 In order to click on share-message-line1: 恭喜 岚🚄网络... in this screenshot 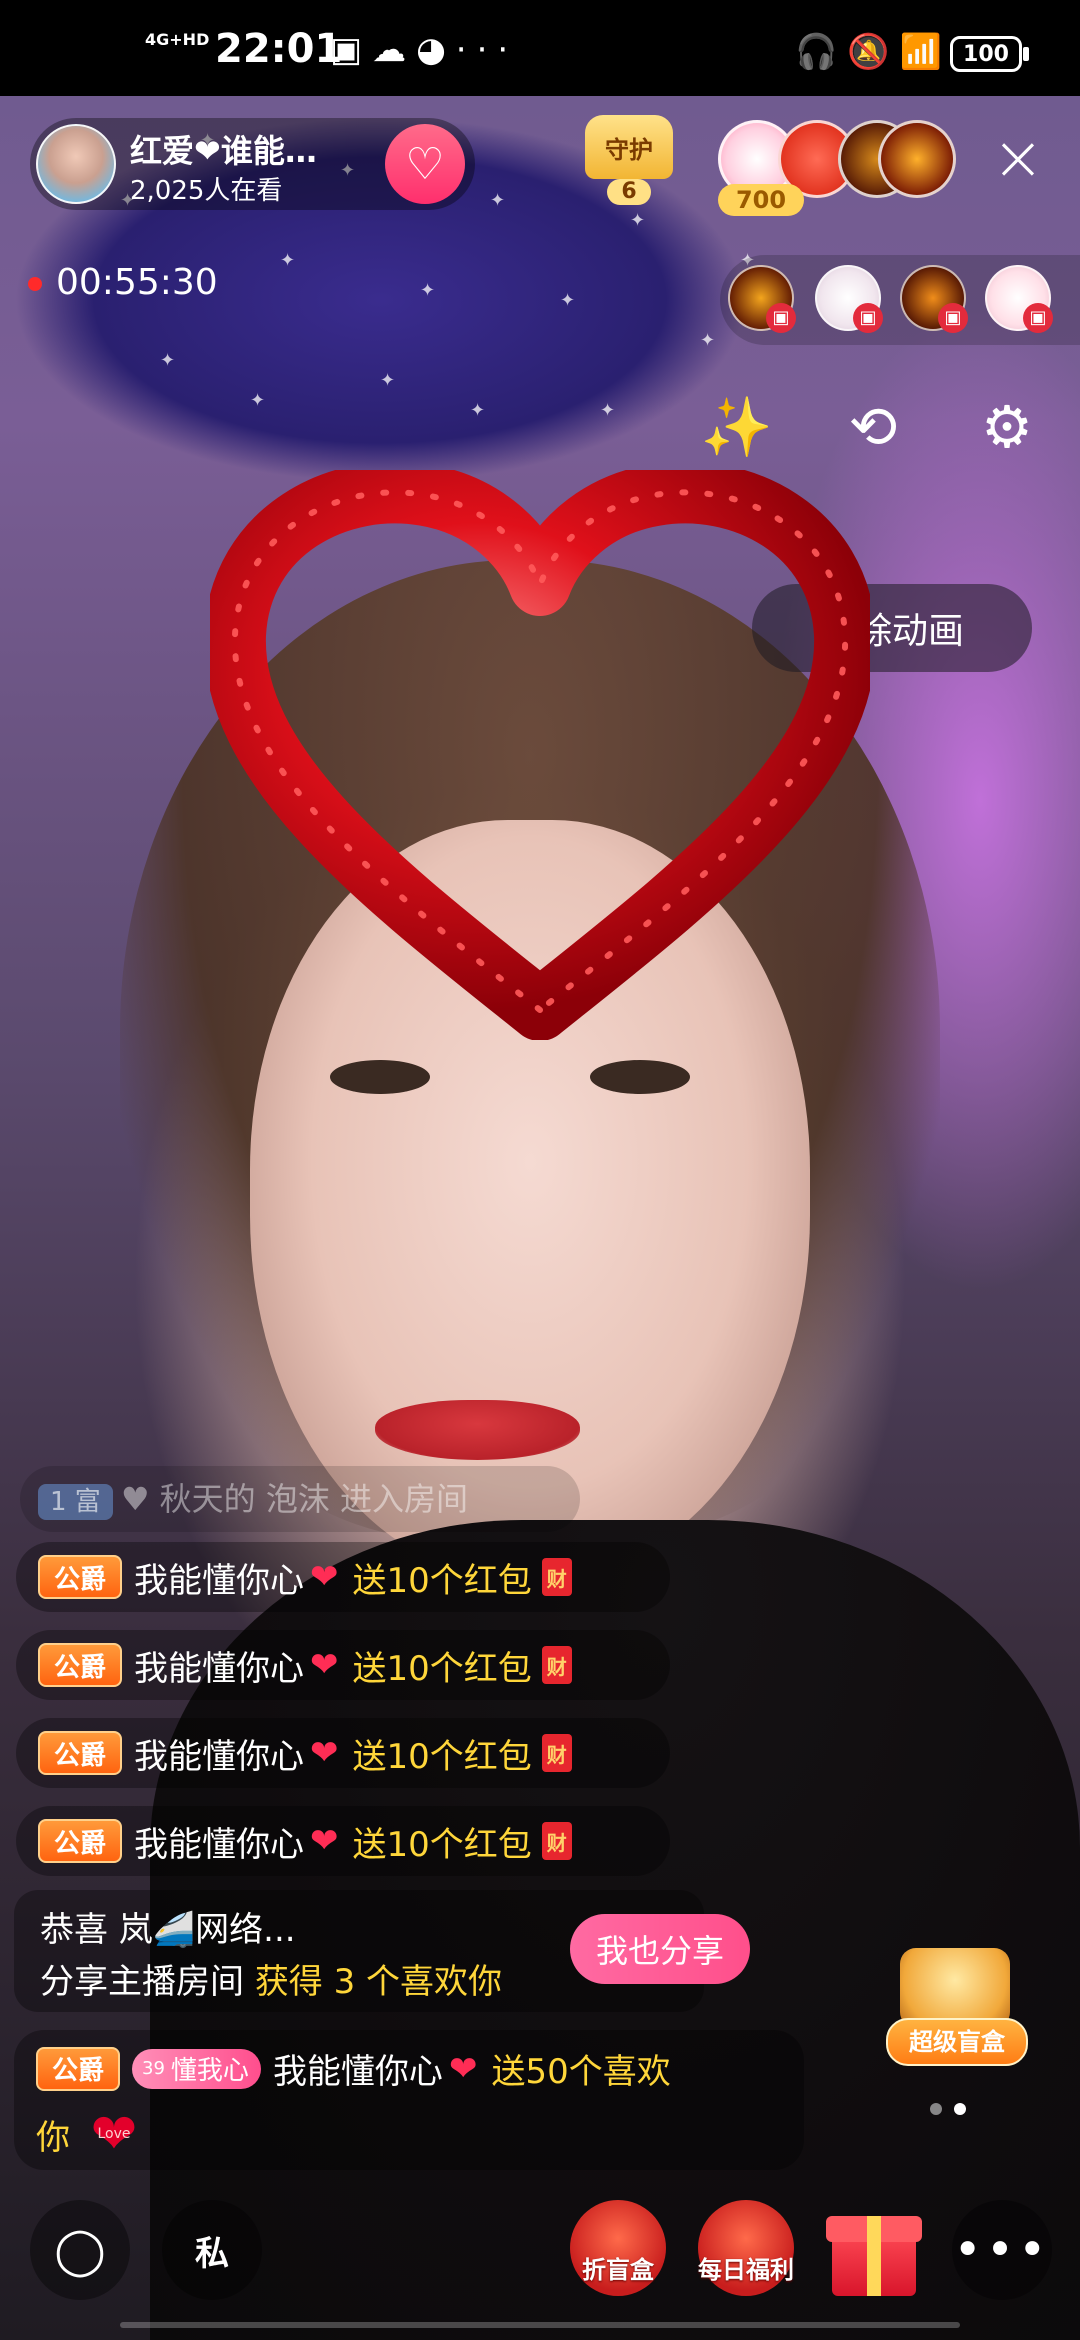, I will do `click(168, 1930)`.